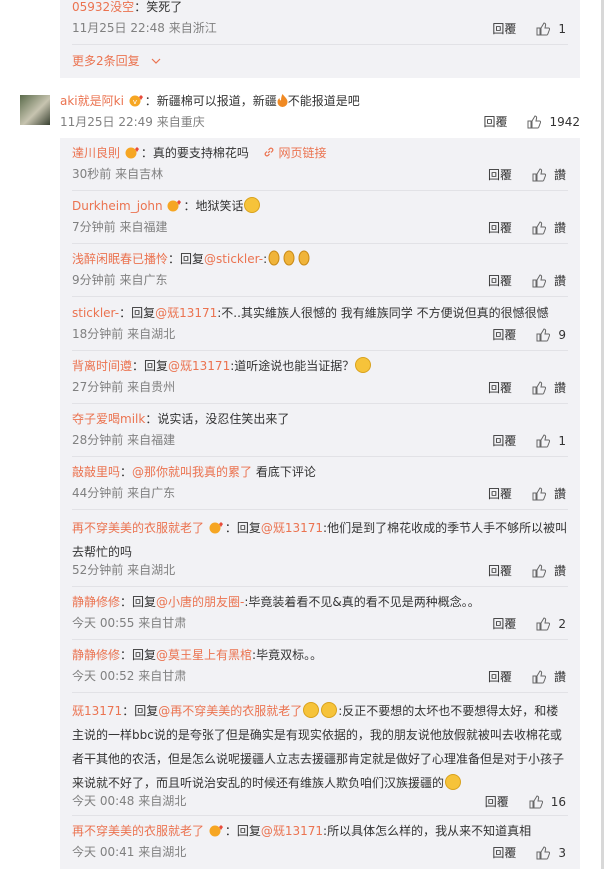  Describe the element at coordinates (562, 623) in the screenshot. I see `like-count: 2` at that location.